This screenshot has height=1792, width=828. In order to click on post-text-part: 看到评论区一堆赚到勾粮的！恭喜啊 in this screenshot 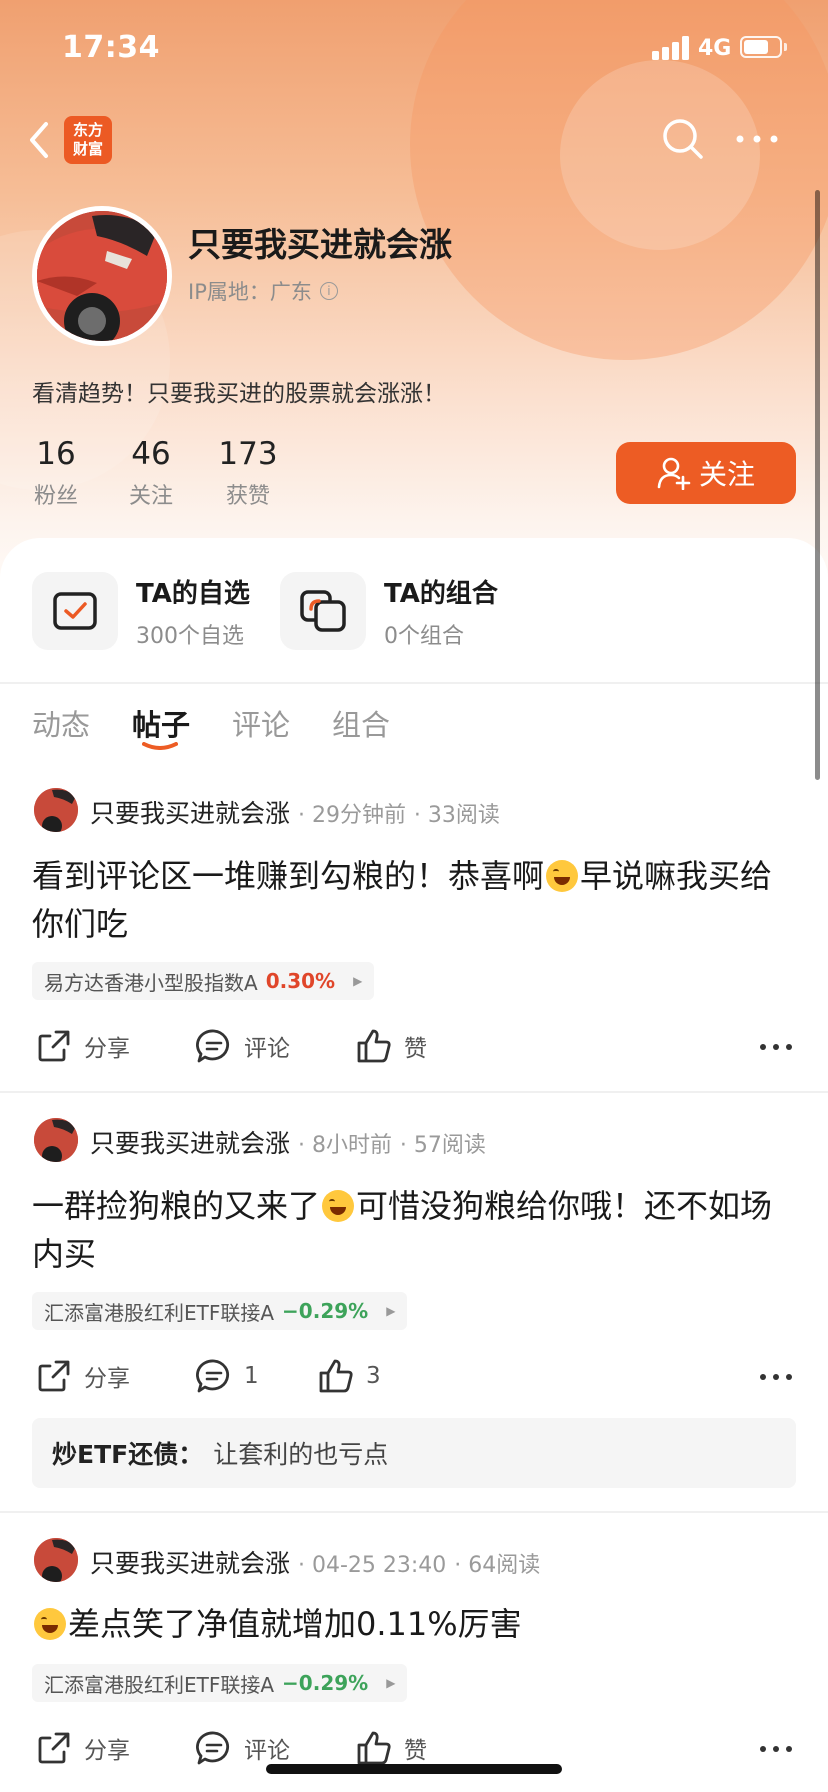, I will do `click(288, 876)`.